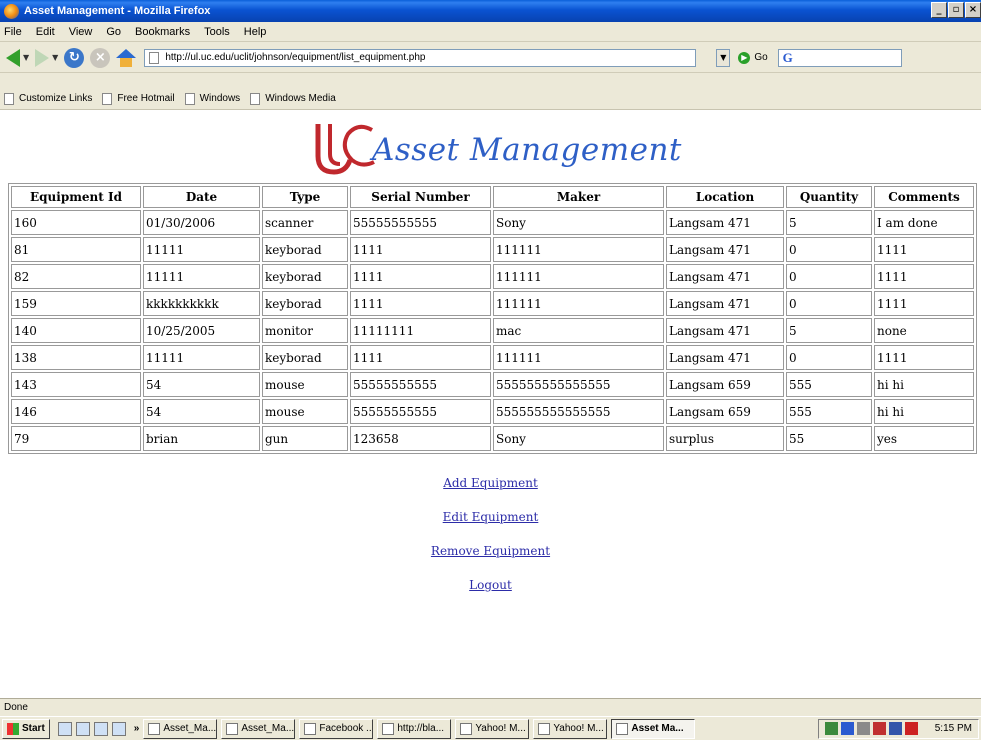 The image size is (981, 740). Describe the element at coordinates (305, 222) in the screenshot. I see `cell-type: scanner` at that location.